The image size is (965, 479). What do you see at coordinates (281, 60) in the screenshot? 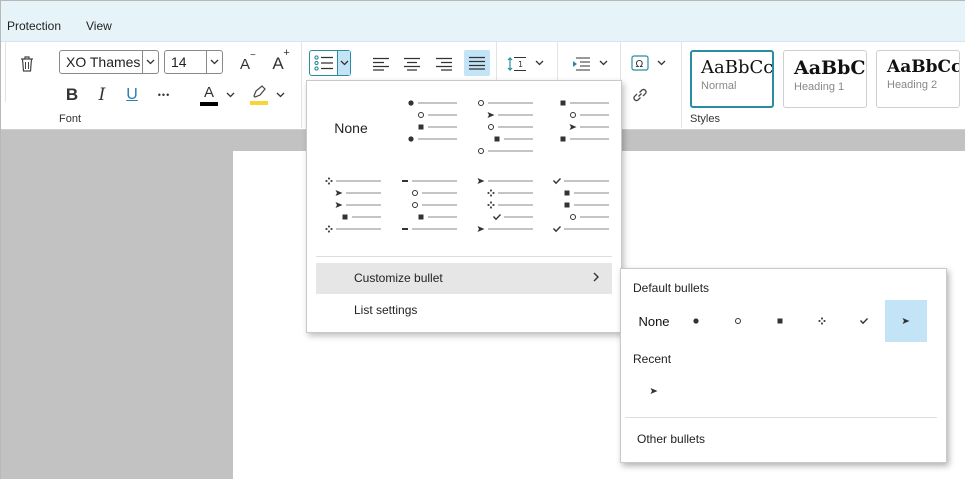
I see `grow-font-icon: A +` at bounding box center [281, 60].